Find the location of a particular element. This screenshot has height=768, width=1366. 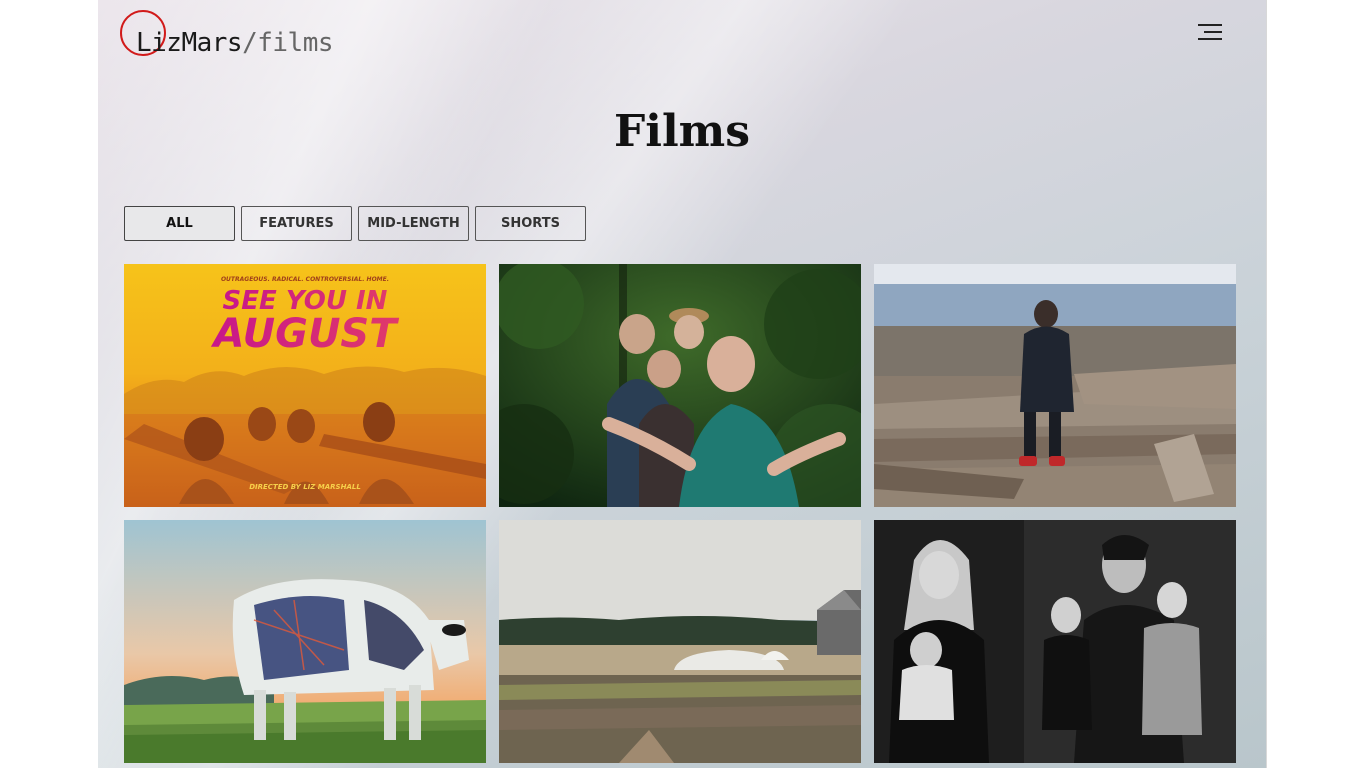

filter-bar: ALL FEATURES MID-LENGTH SHORTS is located at coordinates (355, 223).